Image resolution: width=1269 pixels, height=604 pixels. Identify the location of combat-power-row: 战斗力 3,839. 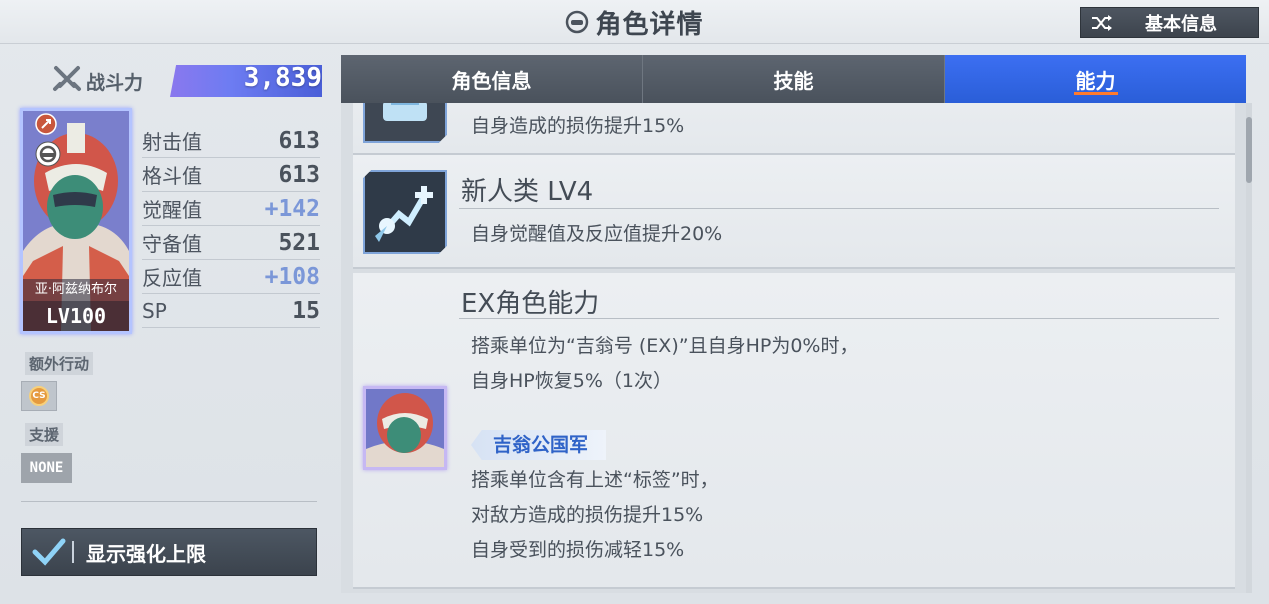
(188, 80).